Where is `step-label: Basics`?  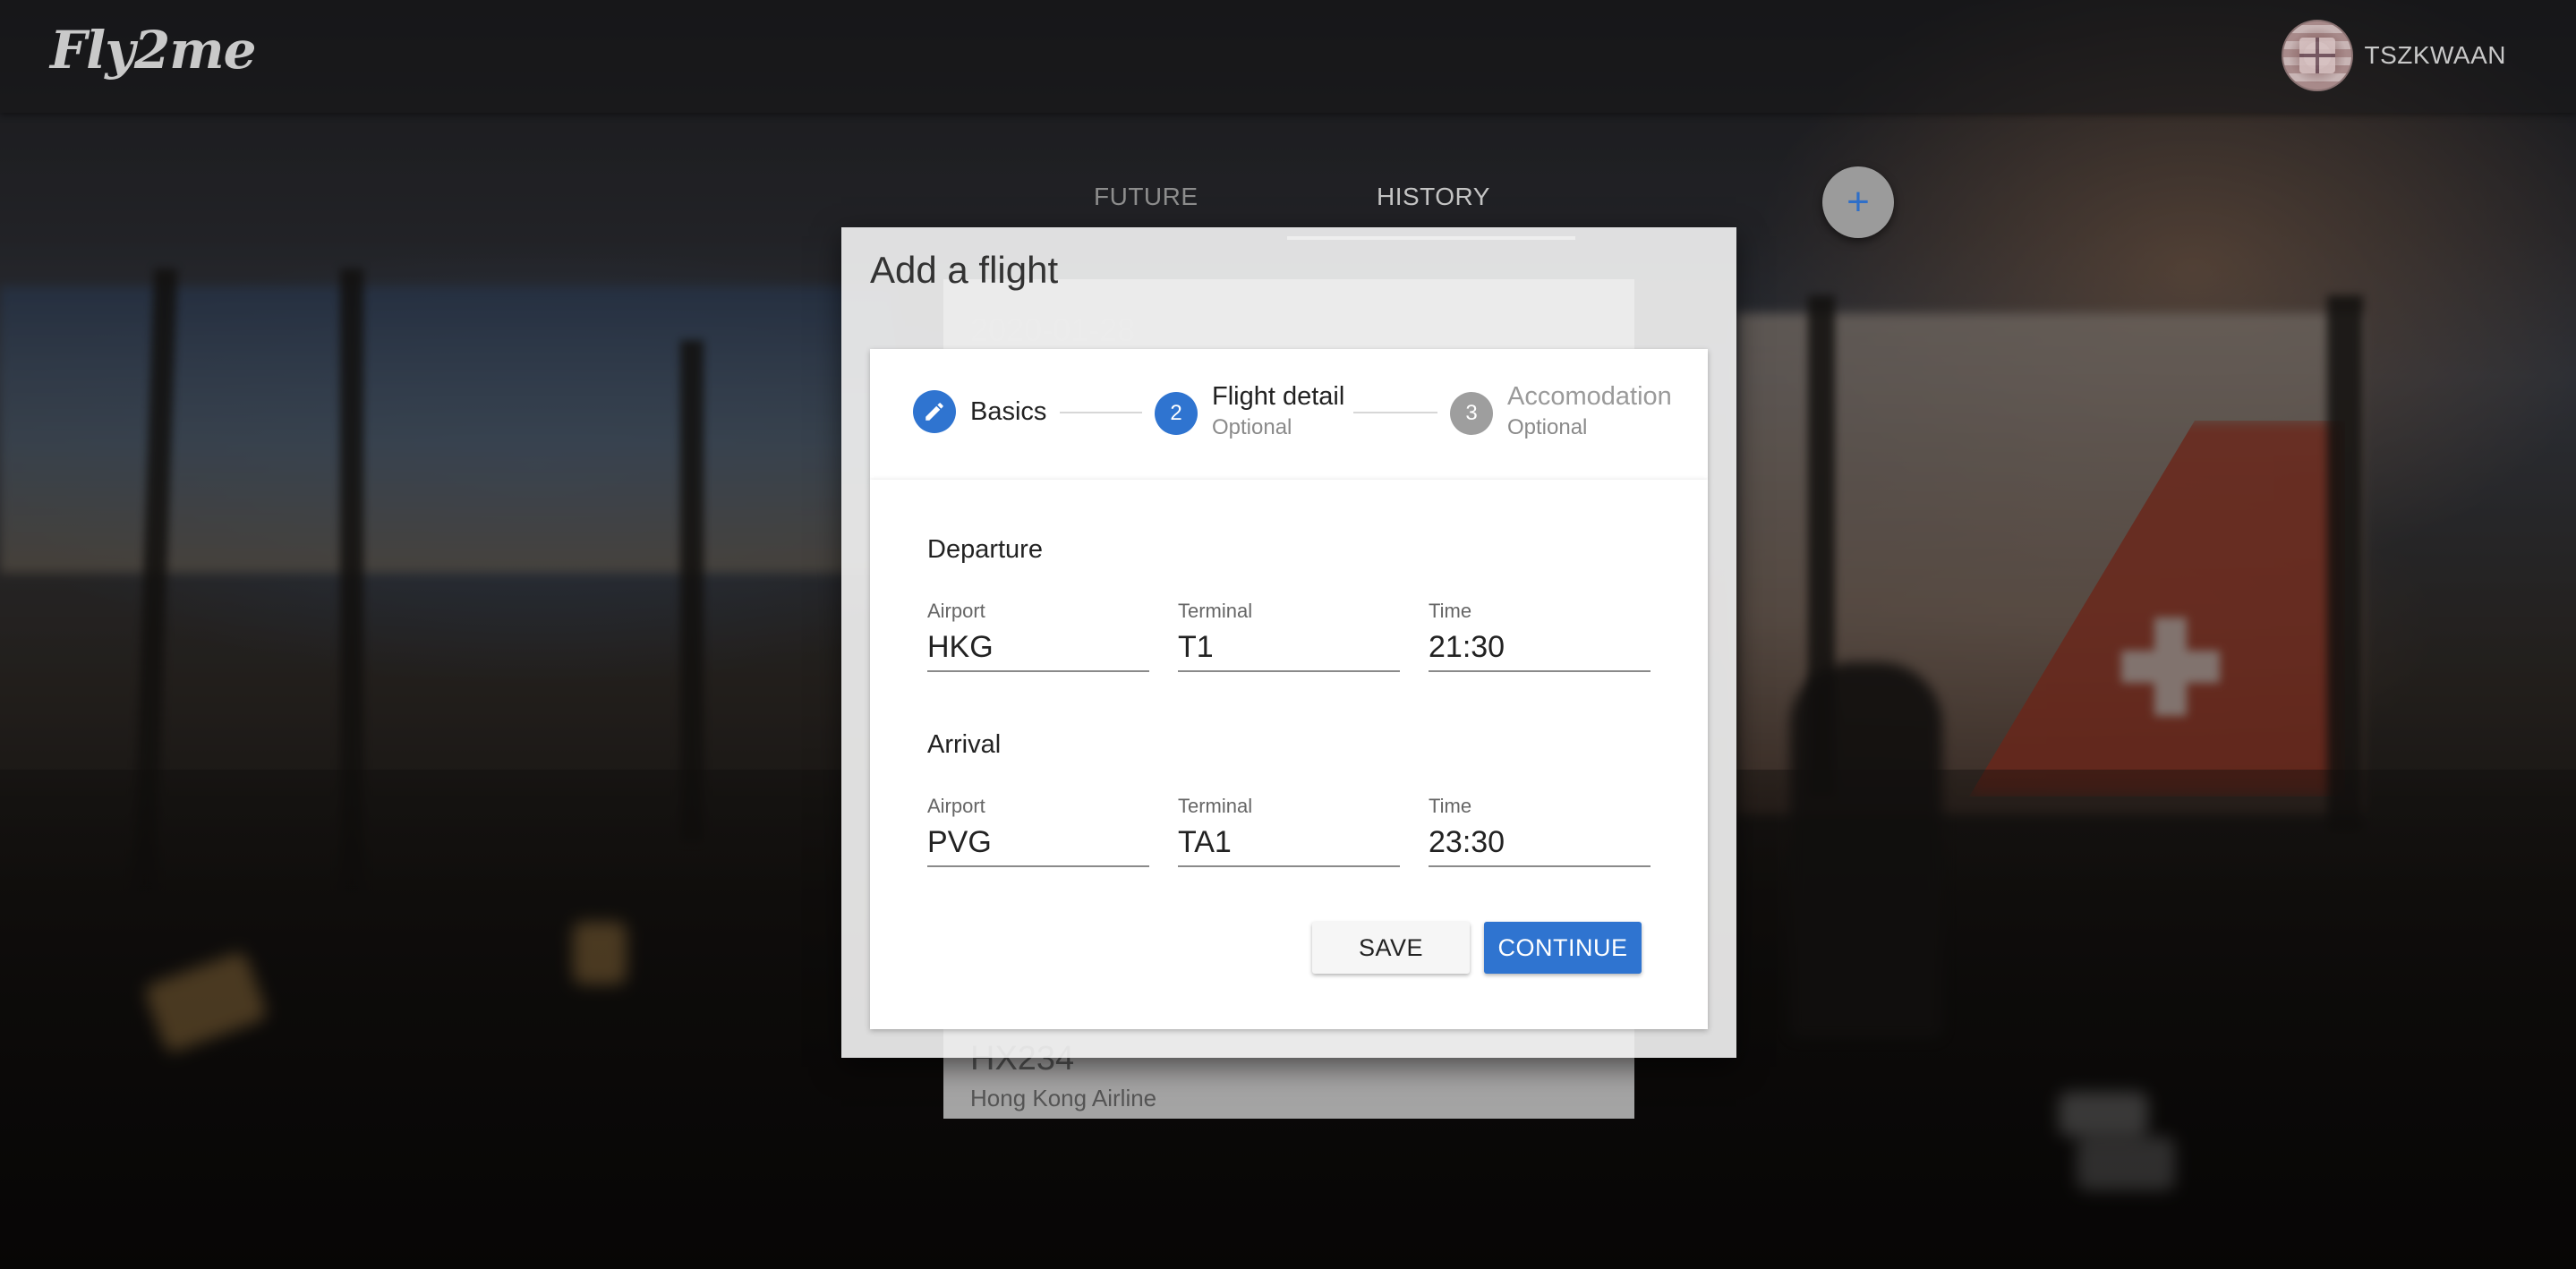 step-label: Basics is located at coordinates (1008, 412).